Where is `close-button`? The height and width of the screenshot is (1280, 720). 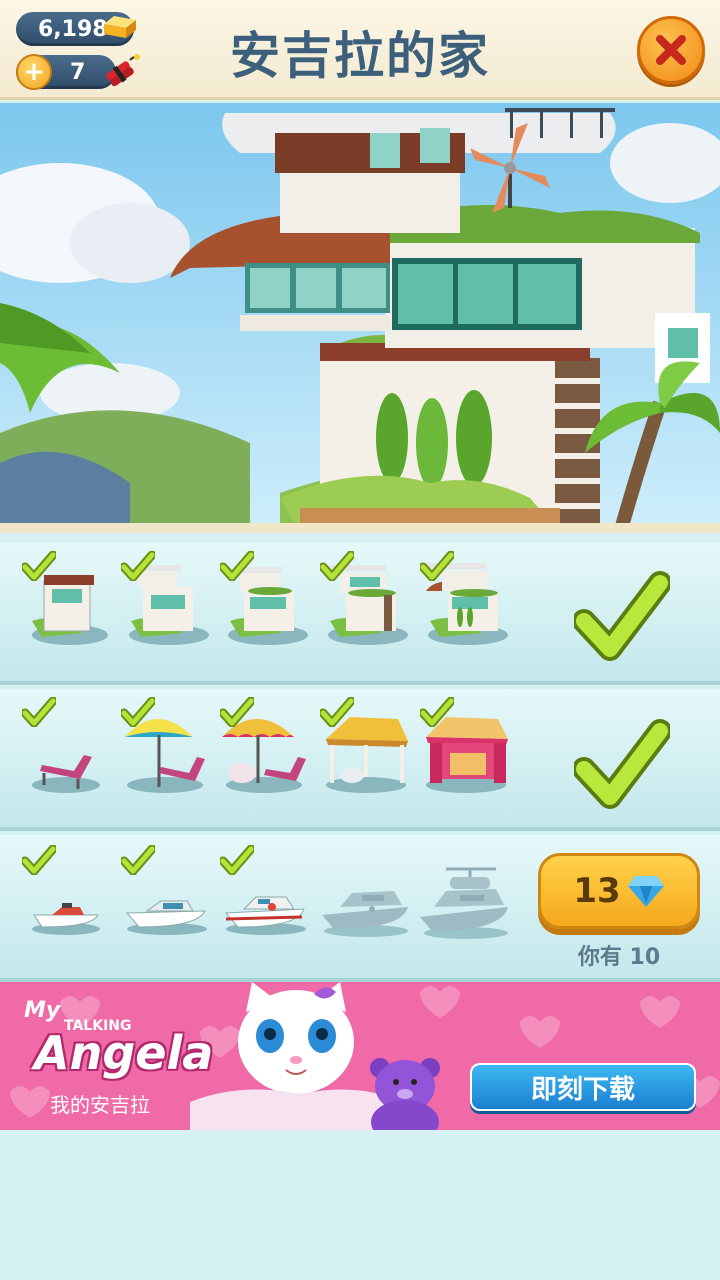
close-button is located at coordinates (671, 50).